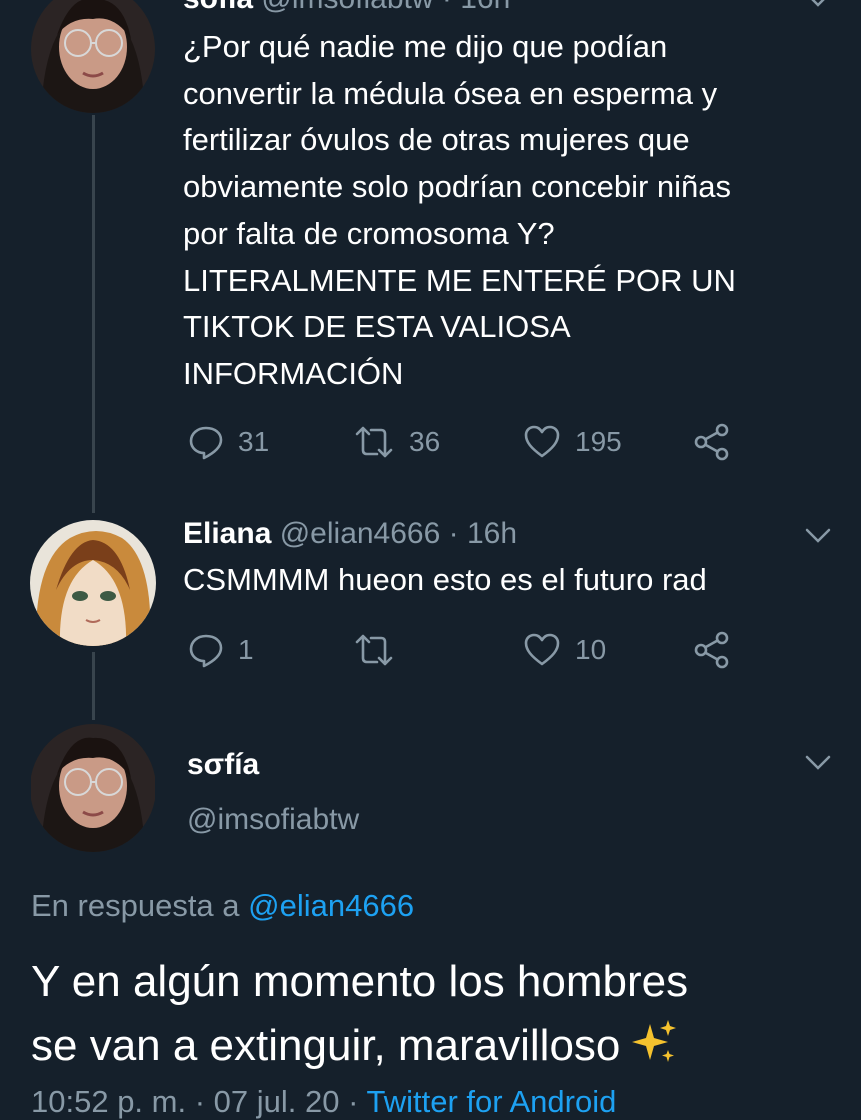 This screenshot has width=861, height=1120. I want to click on like-button: 10, so click(564, 650).